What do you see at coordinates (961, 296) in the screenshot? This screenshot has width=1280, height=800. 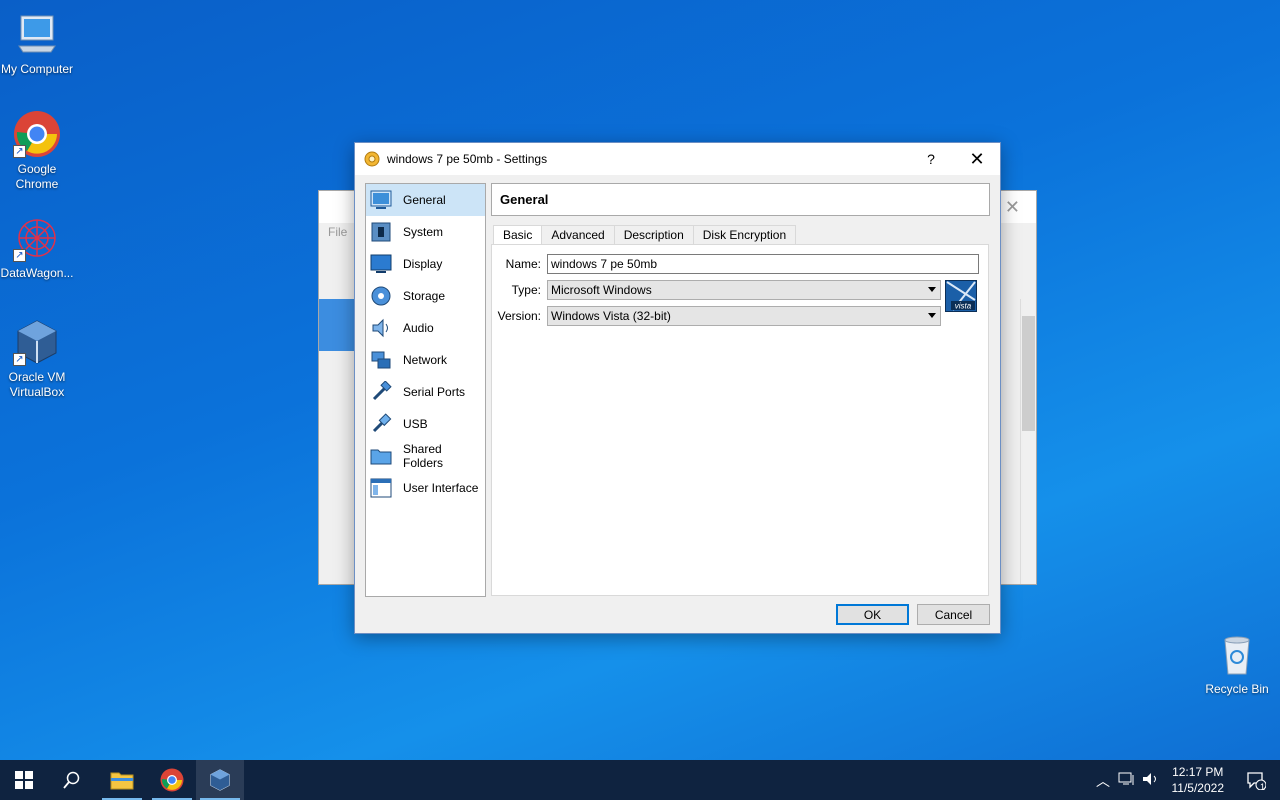 I see `os-type-vista-icon: vista` at bounding box center [961, 296].